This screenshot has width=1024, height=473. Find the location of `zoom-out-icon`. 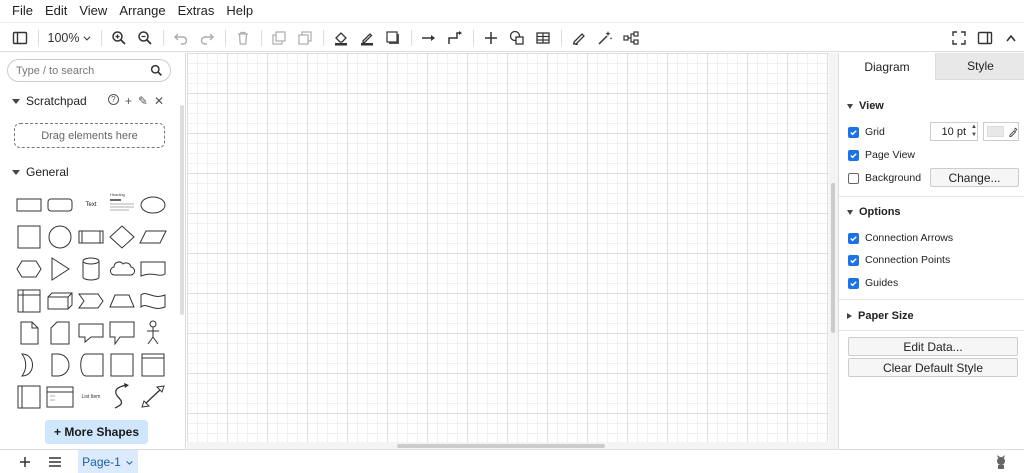

zoom-out-icon is located at coordinates (145, 38).